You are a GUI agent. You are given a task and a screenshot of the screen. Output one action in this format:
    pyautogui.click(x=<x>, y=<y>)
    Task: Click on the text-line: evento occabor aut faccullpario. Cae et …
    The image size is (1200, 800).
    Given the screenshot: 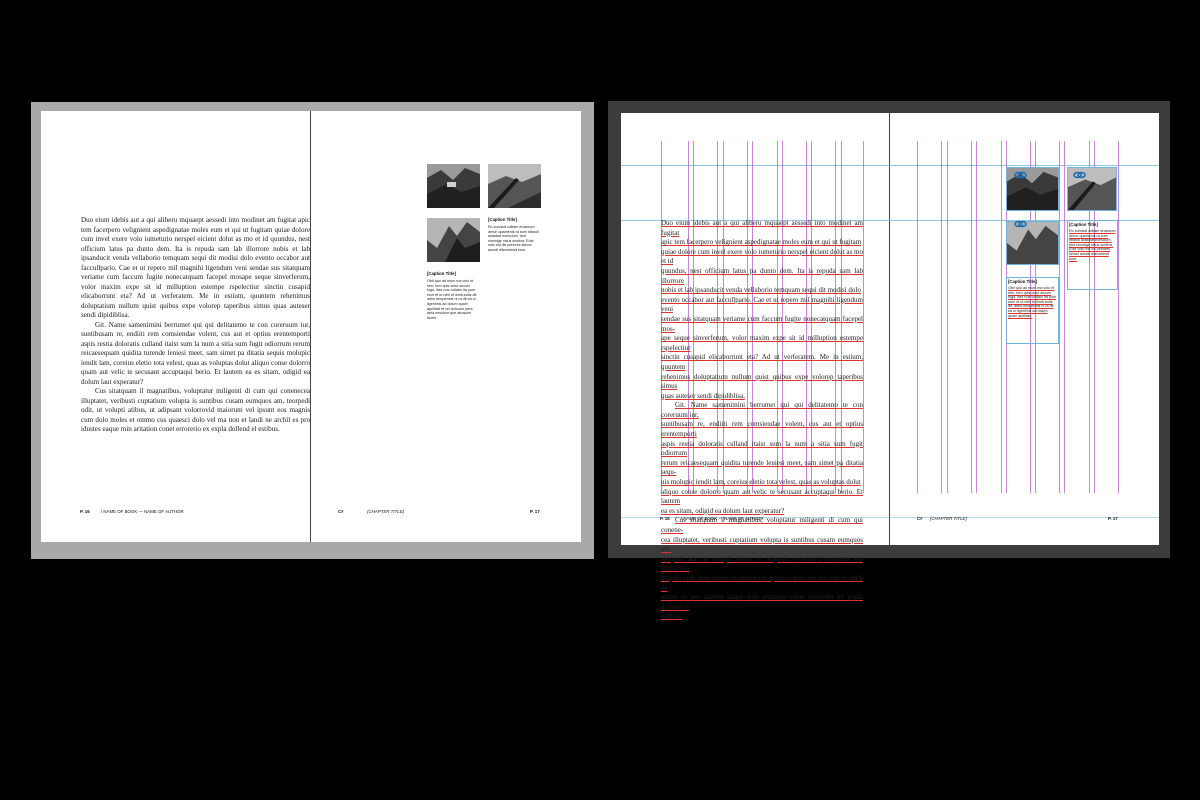 What is the action you would take?
    pyautogui.click(x=762, y=304)
    